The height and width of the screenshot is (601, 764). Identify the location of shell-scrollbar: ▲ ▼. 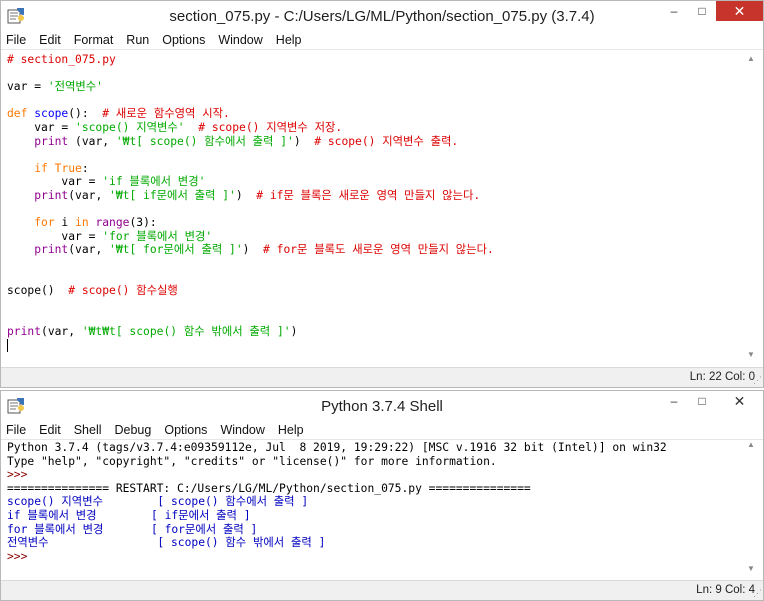
(751, 507).